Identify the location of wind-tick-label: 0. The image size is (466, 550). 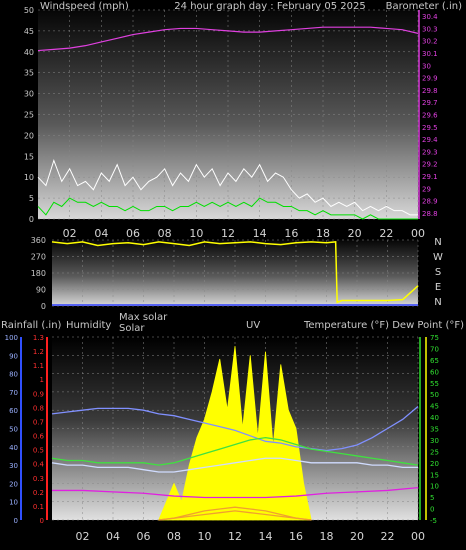
(31, 219).